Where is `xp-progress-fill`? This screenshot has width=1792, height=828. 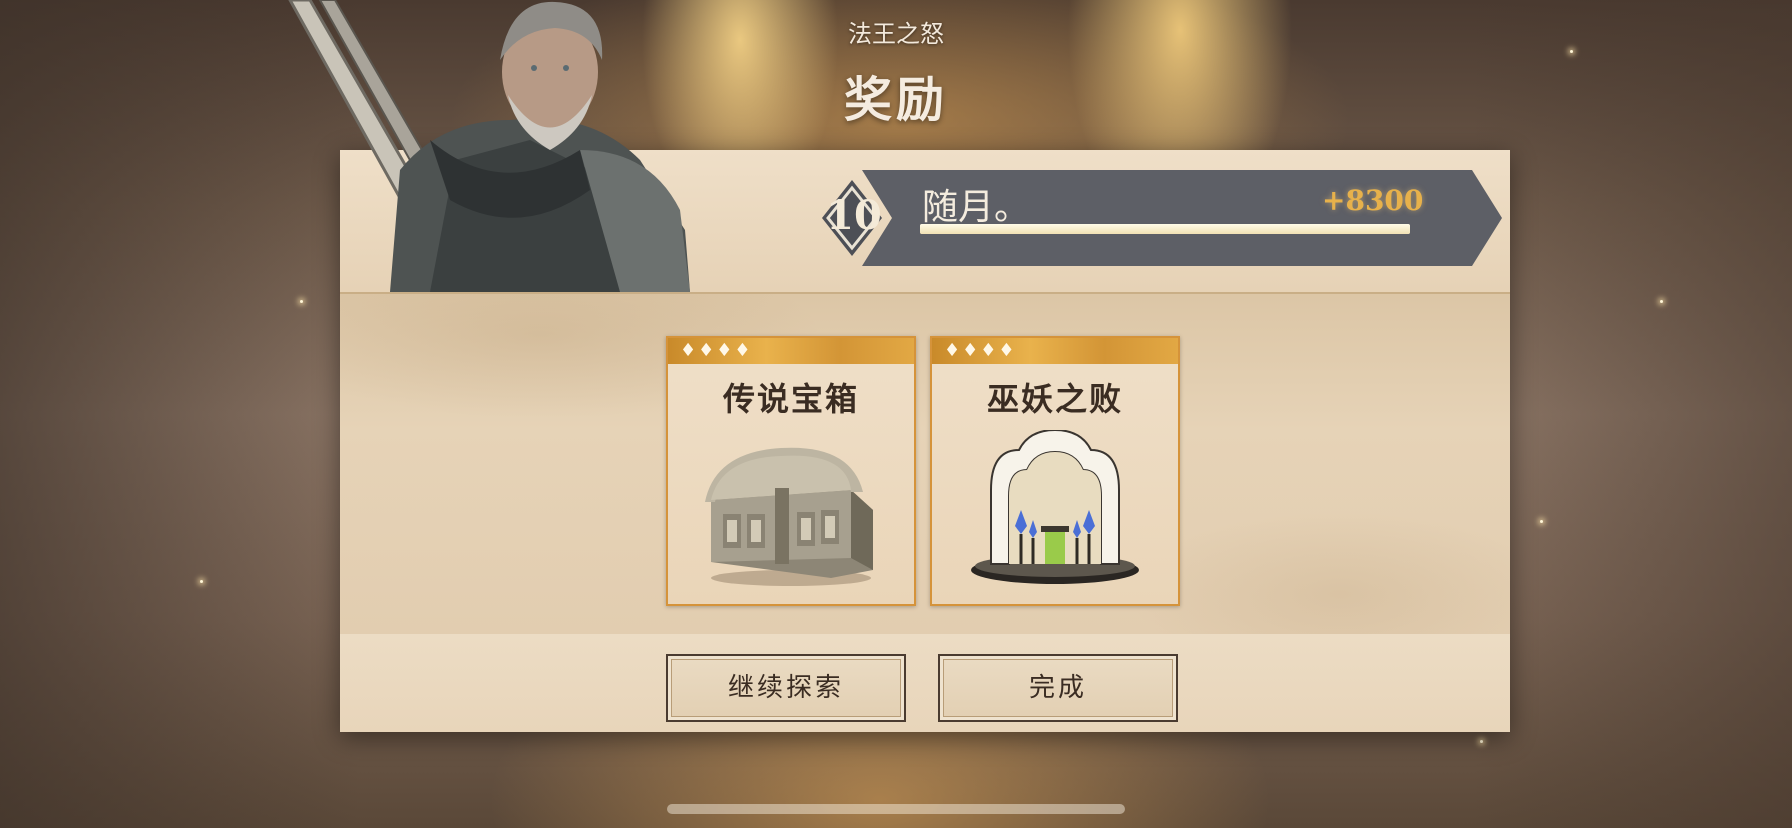 xp-progress-fill is located at coordinates (1165, 229).